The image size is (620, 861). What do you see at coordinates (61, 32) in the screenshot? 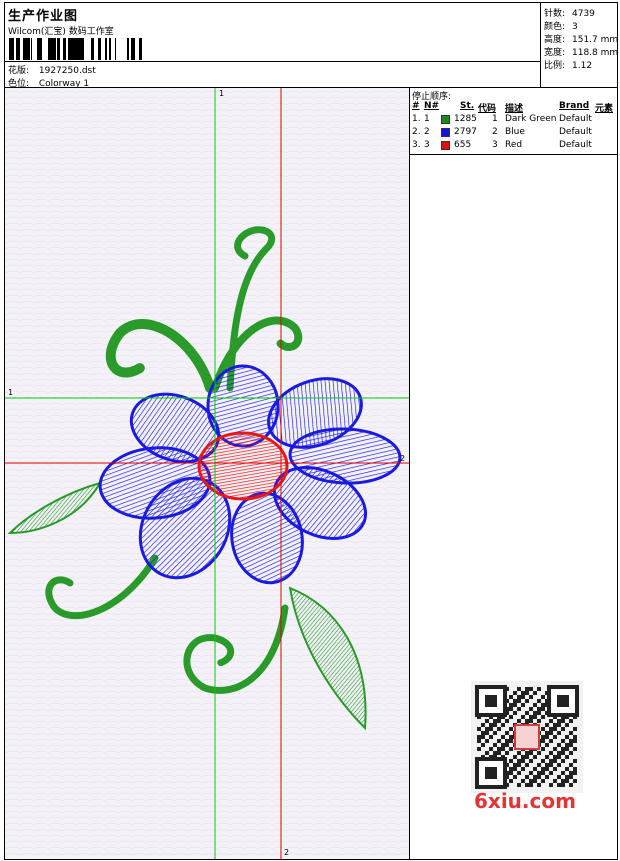
I see `company-name: Wilcom(汇宝) 数码工作室` at bounding box center [61, 32].